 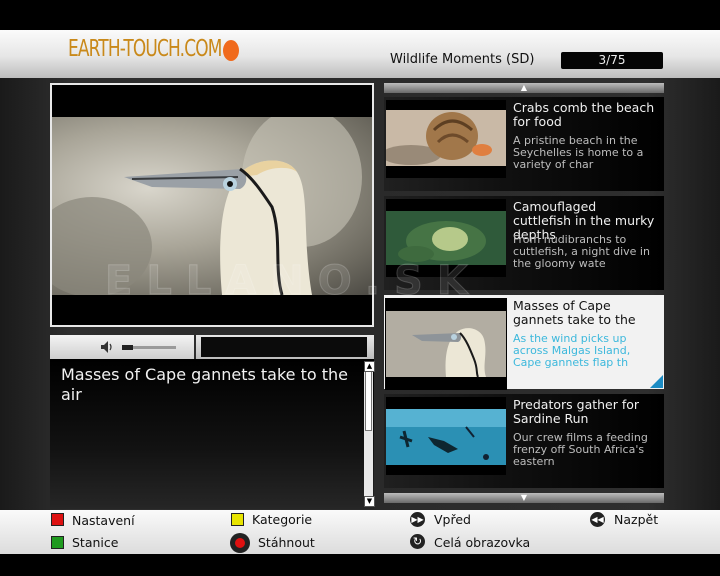 I want to click on rewind-icon: ◀◀, so click(x=597, y=519).